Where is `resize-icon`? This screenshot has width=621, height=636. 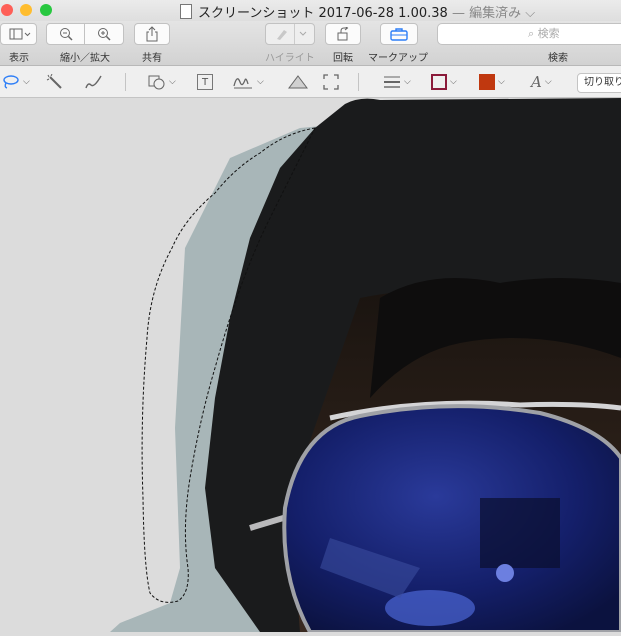
resize-icon is located at coordinates (331, 82).